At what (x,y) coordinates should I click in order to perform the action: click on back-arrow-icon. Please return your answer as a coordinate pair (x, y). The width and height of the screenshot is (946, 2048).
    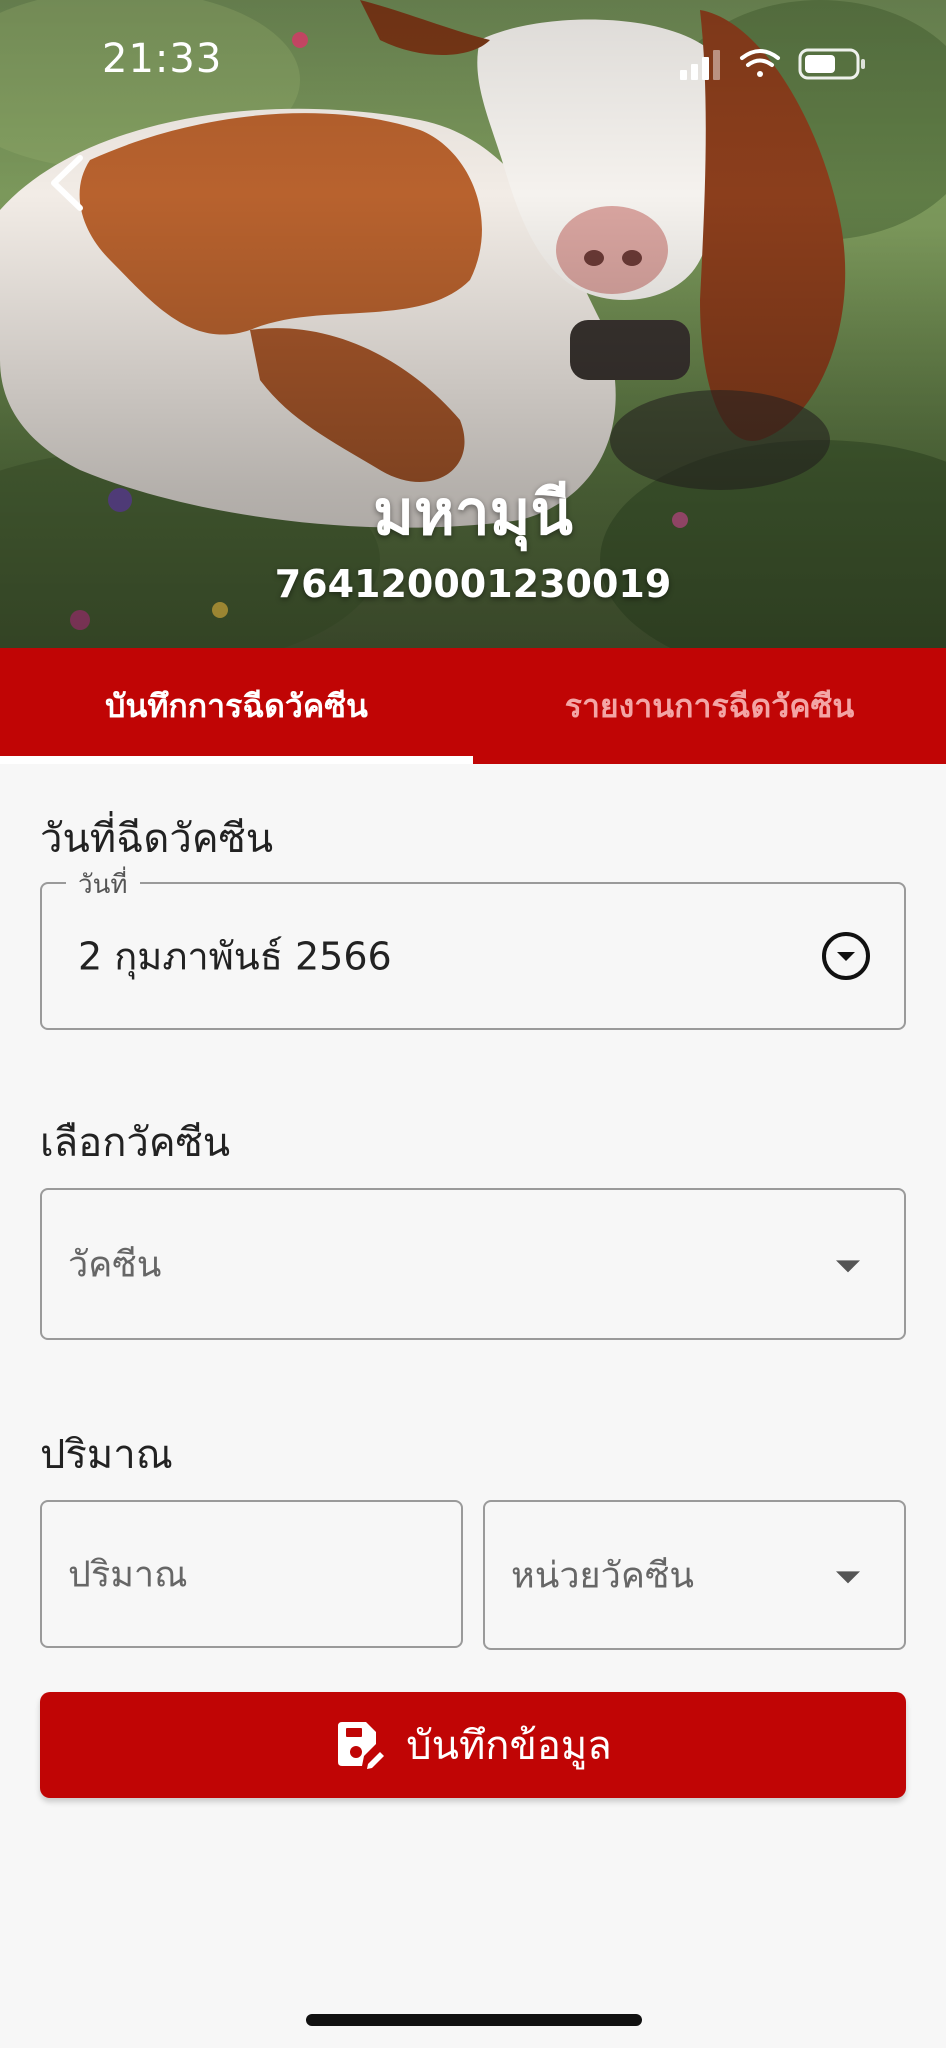
    Looking at the image, I should click on (67, 183).